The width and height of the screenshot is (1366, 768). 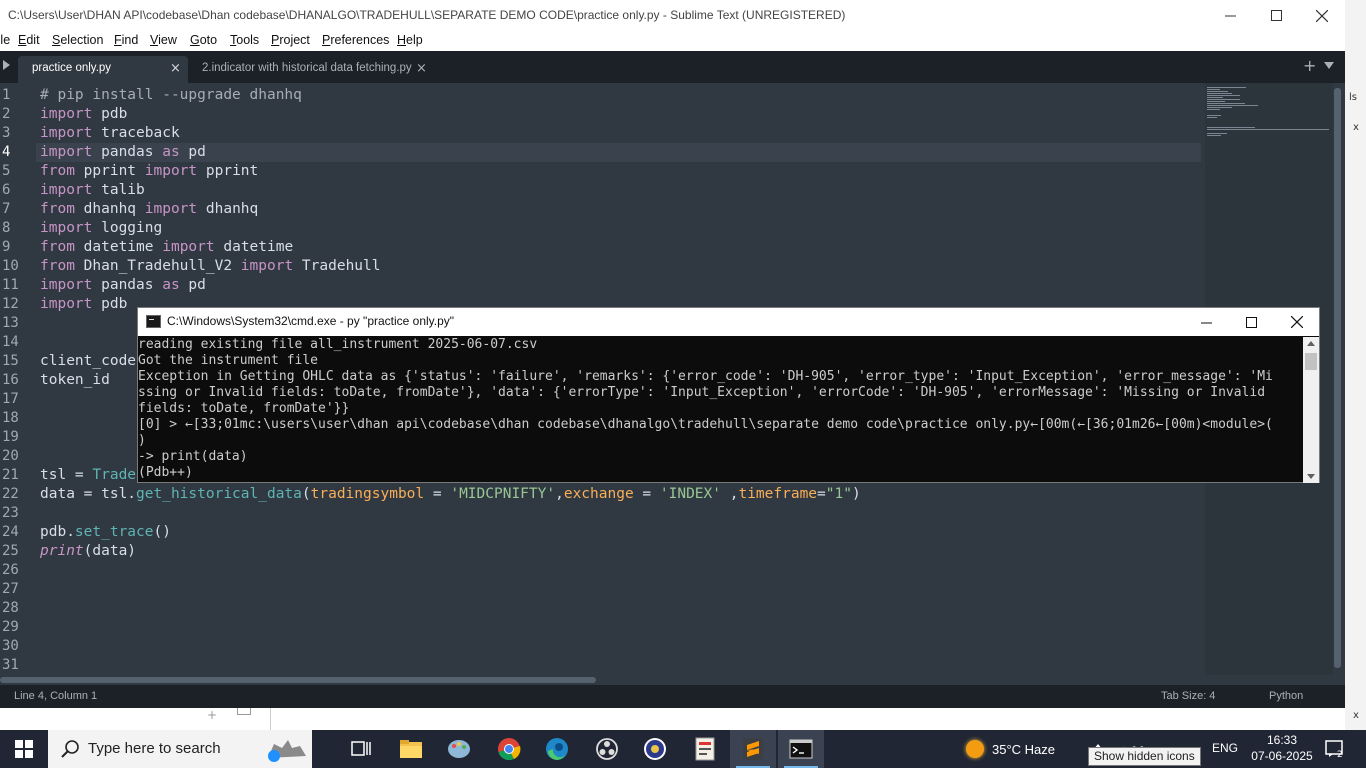 I want to click on desktop-box-fragment, so click(x=244, y=711).